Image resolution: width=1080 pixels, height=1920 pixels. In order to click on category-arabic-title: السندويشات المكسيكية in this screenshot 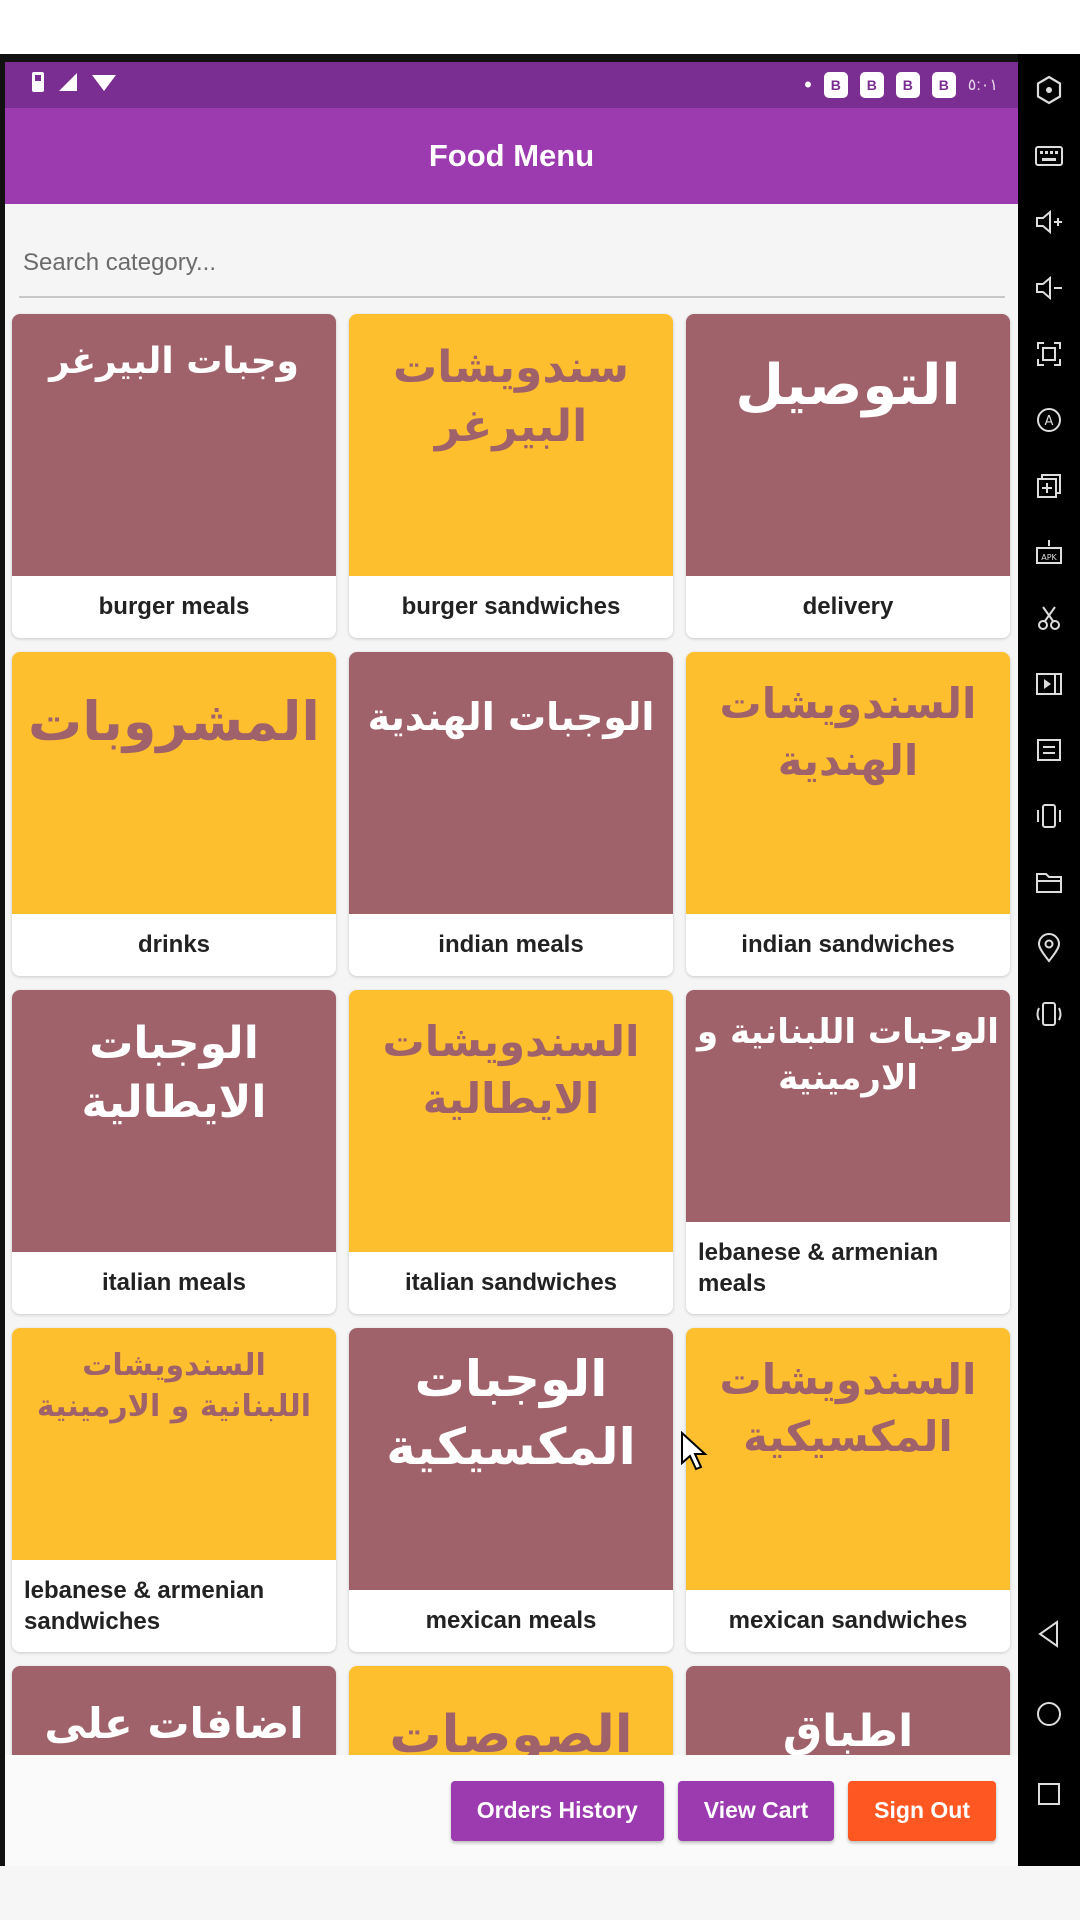, I will do `click(848, 1408)`.